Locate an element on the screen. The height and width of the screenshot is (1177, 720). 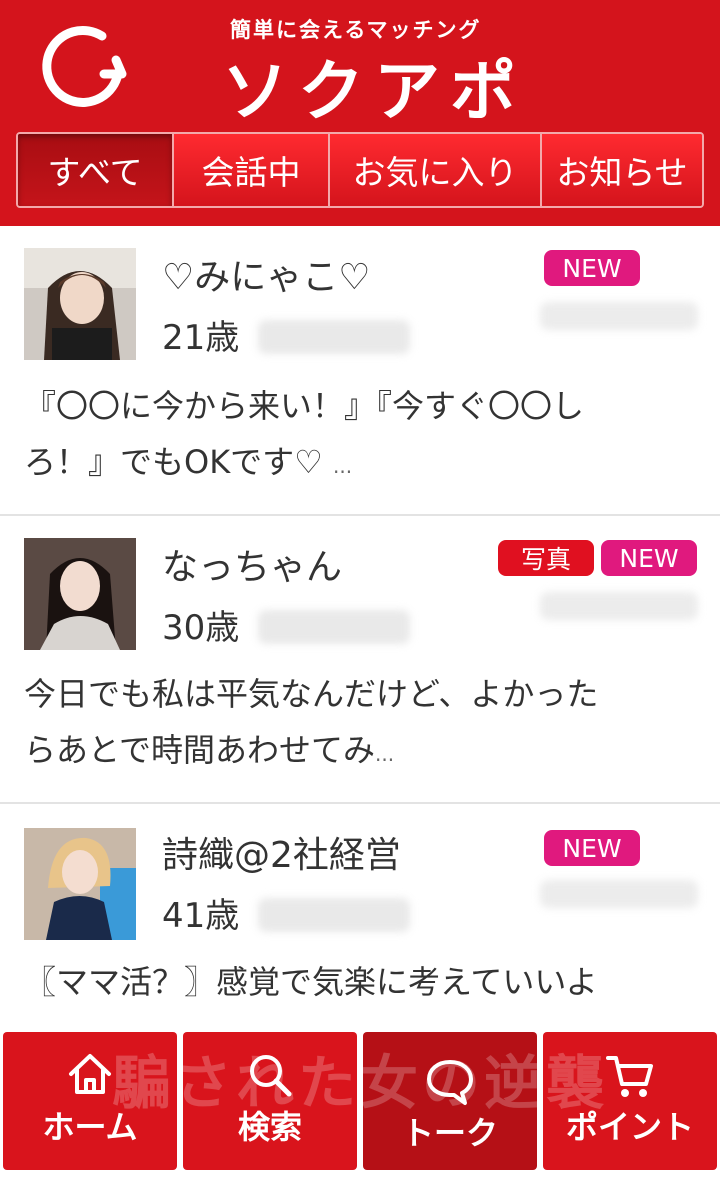
nav-label: 検索 is located at coordinates (269, 1127).